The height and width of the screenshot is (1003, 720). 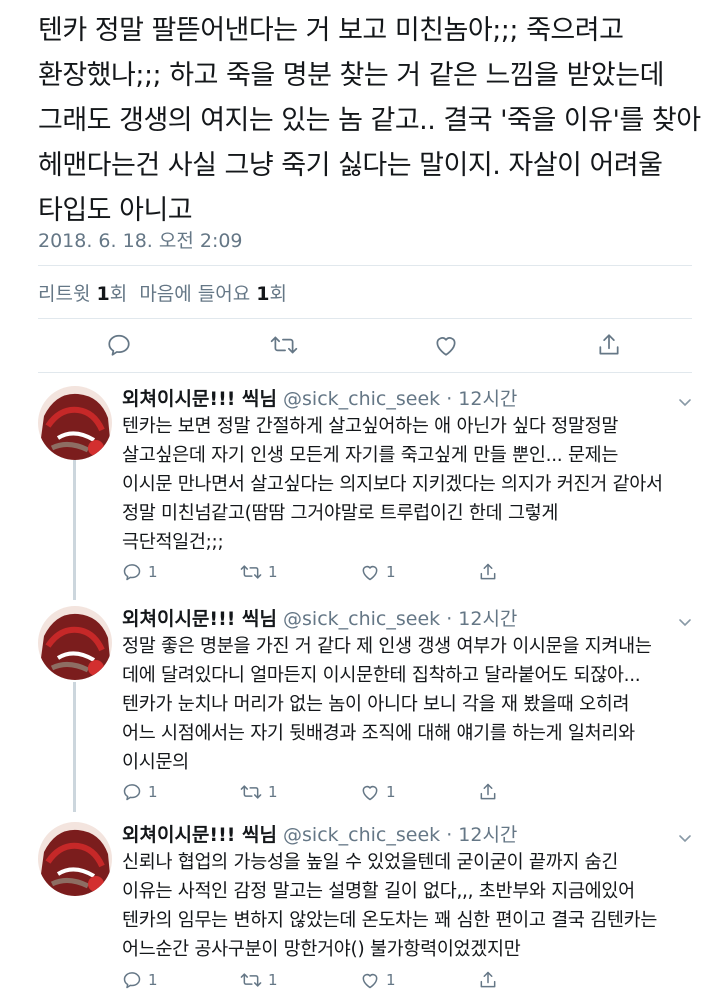 What do you see at coordinates (351, 75) in the screenshot?
I see `tweet-line: 환장했나;;; 하고 죽을 명분 찾는 거 같은 느낌을 받았는데` at bounding box center [351, 75].